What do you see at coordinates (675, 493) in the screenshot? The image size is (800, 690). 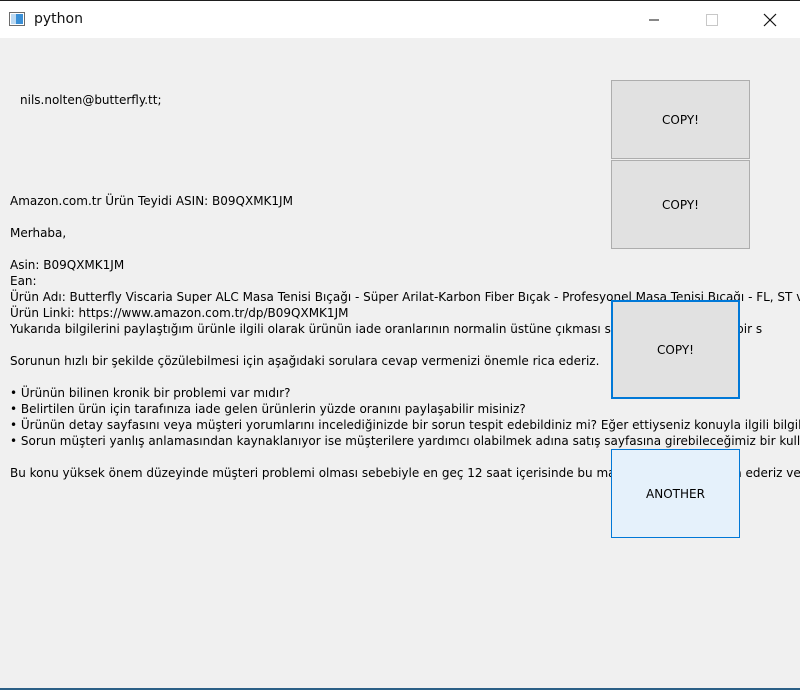 I see `another-button: ANOTHER` at bounding box center [675, 493].